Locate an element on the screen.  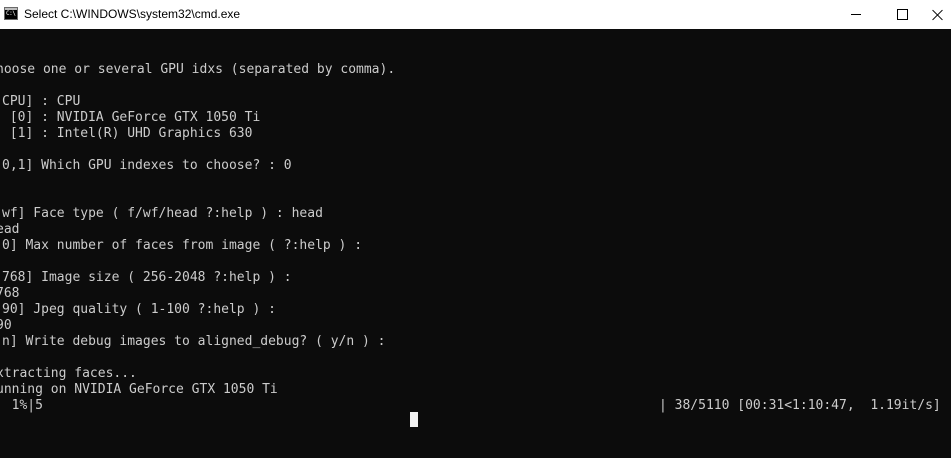
close-button is located at coordinates (938, 14).